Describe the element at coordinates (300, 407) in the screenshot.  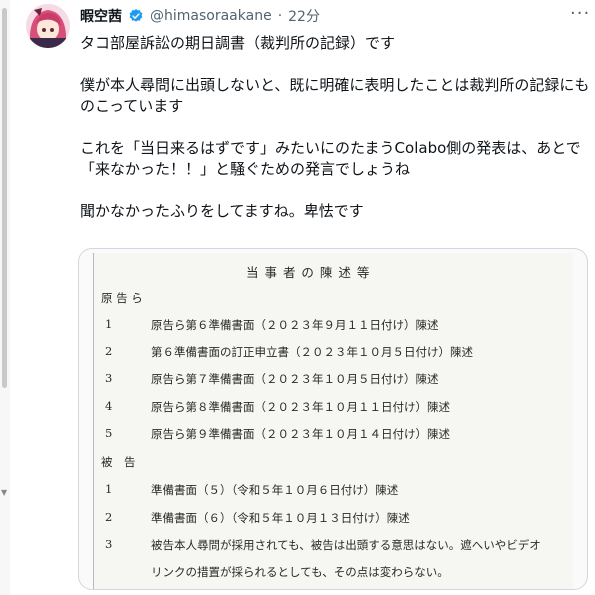
I see `item-text: 原告ら第８準備書面（２０２３年１０月１１日付け）陳述` at that location.